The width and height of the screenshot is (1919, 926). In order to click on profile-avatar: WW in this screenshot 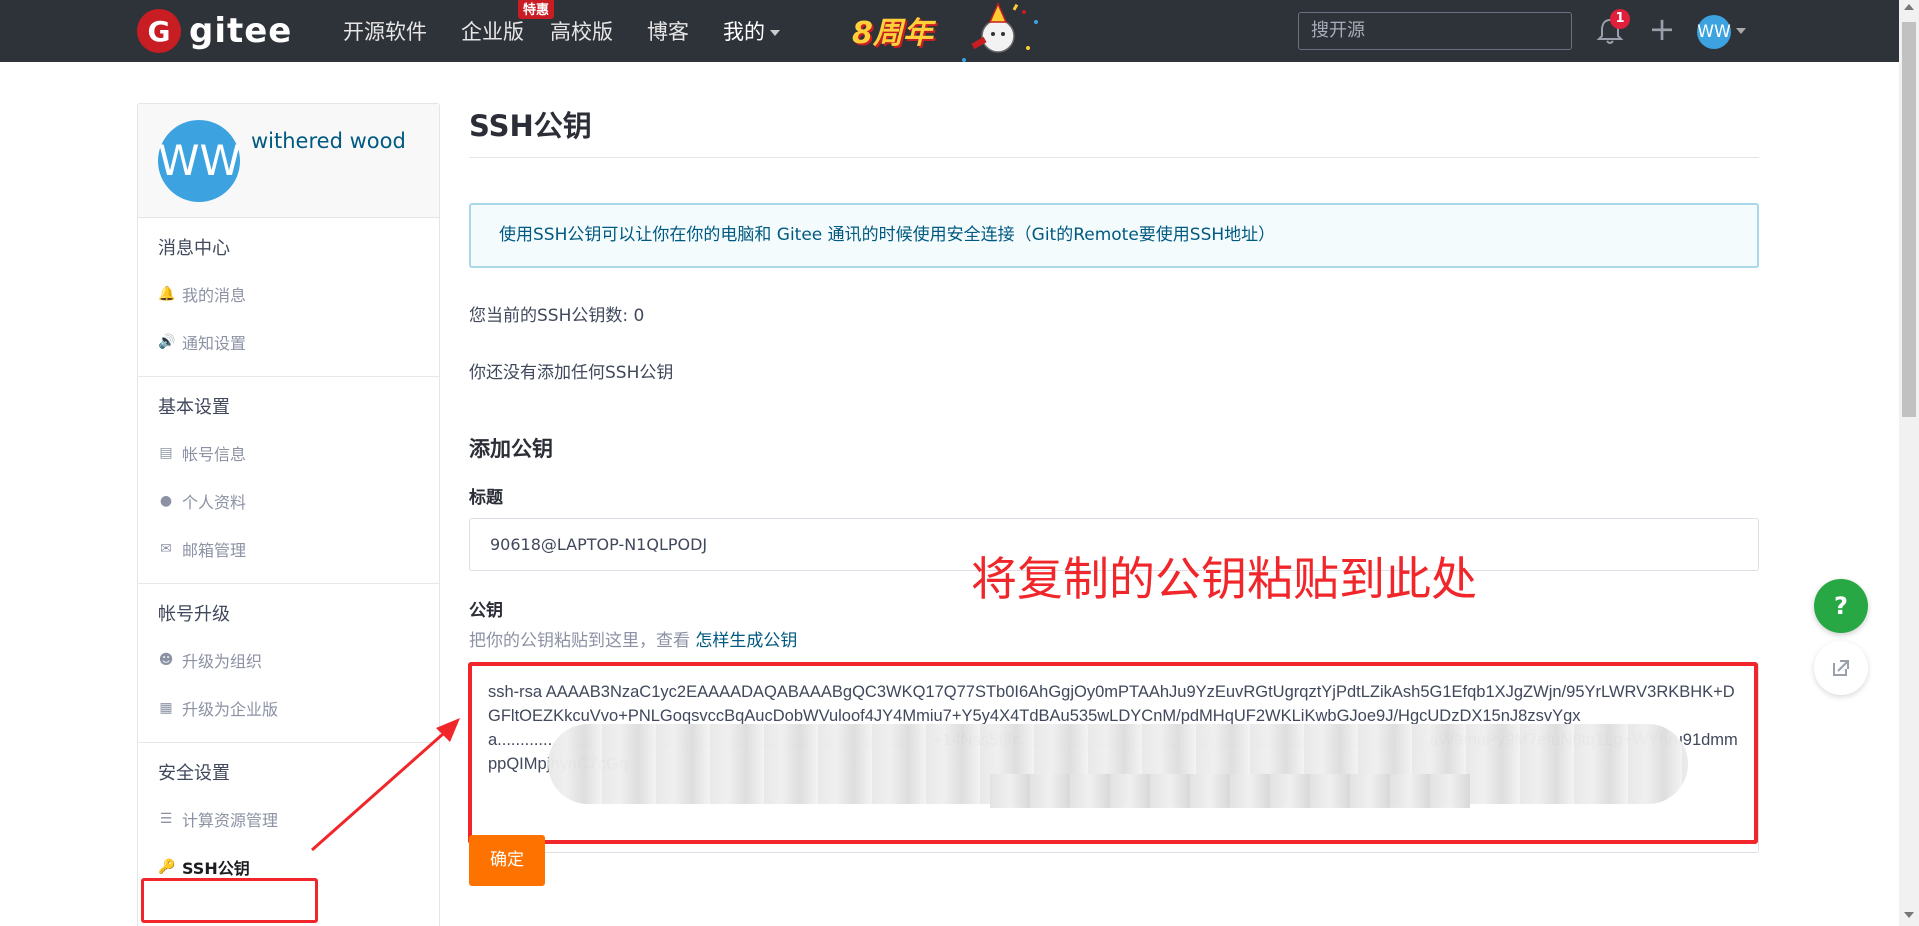, I will do `click(199, 161)`.